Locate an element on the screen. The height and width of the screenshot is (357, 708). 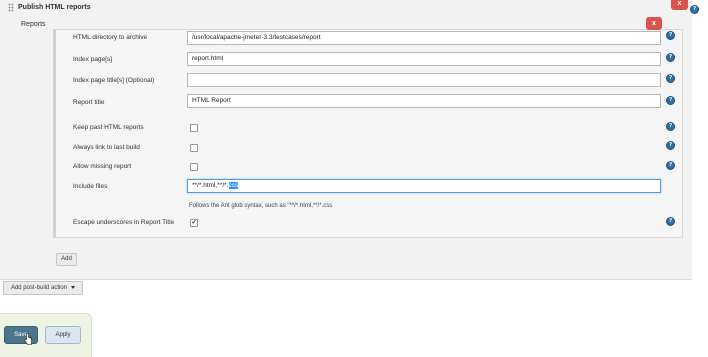
hand-cursor-icon is located at coordinates (28, 339).